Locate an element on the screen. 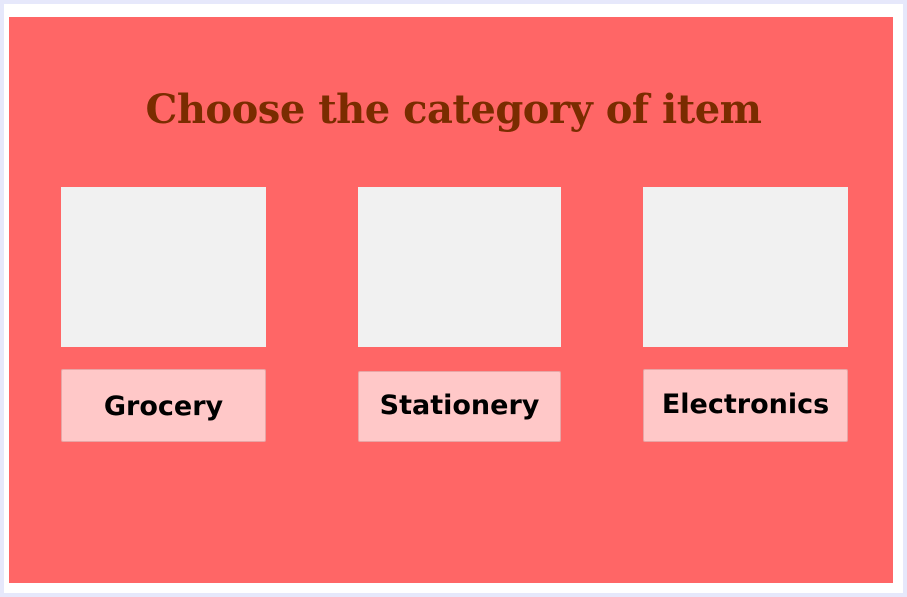 The width and height of the screenshot is (907, 597). grocery-image is located at coordinates (163, 267).